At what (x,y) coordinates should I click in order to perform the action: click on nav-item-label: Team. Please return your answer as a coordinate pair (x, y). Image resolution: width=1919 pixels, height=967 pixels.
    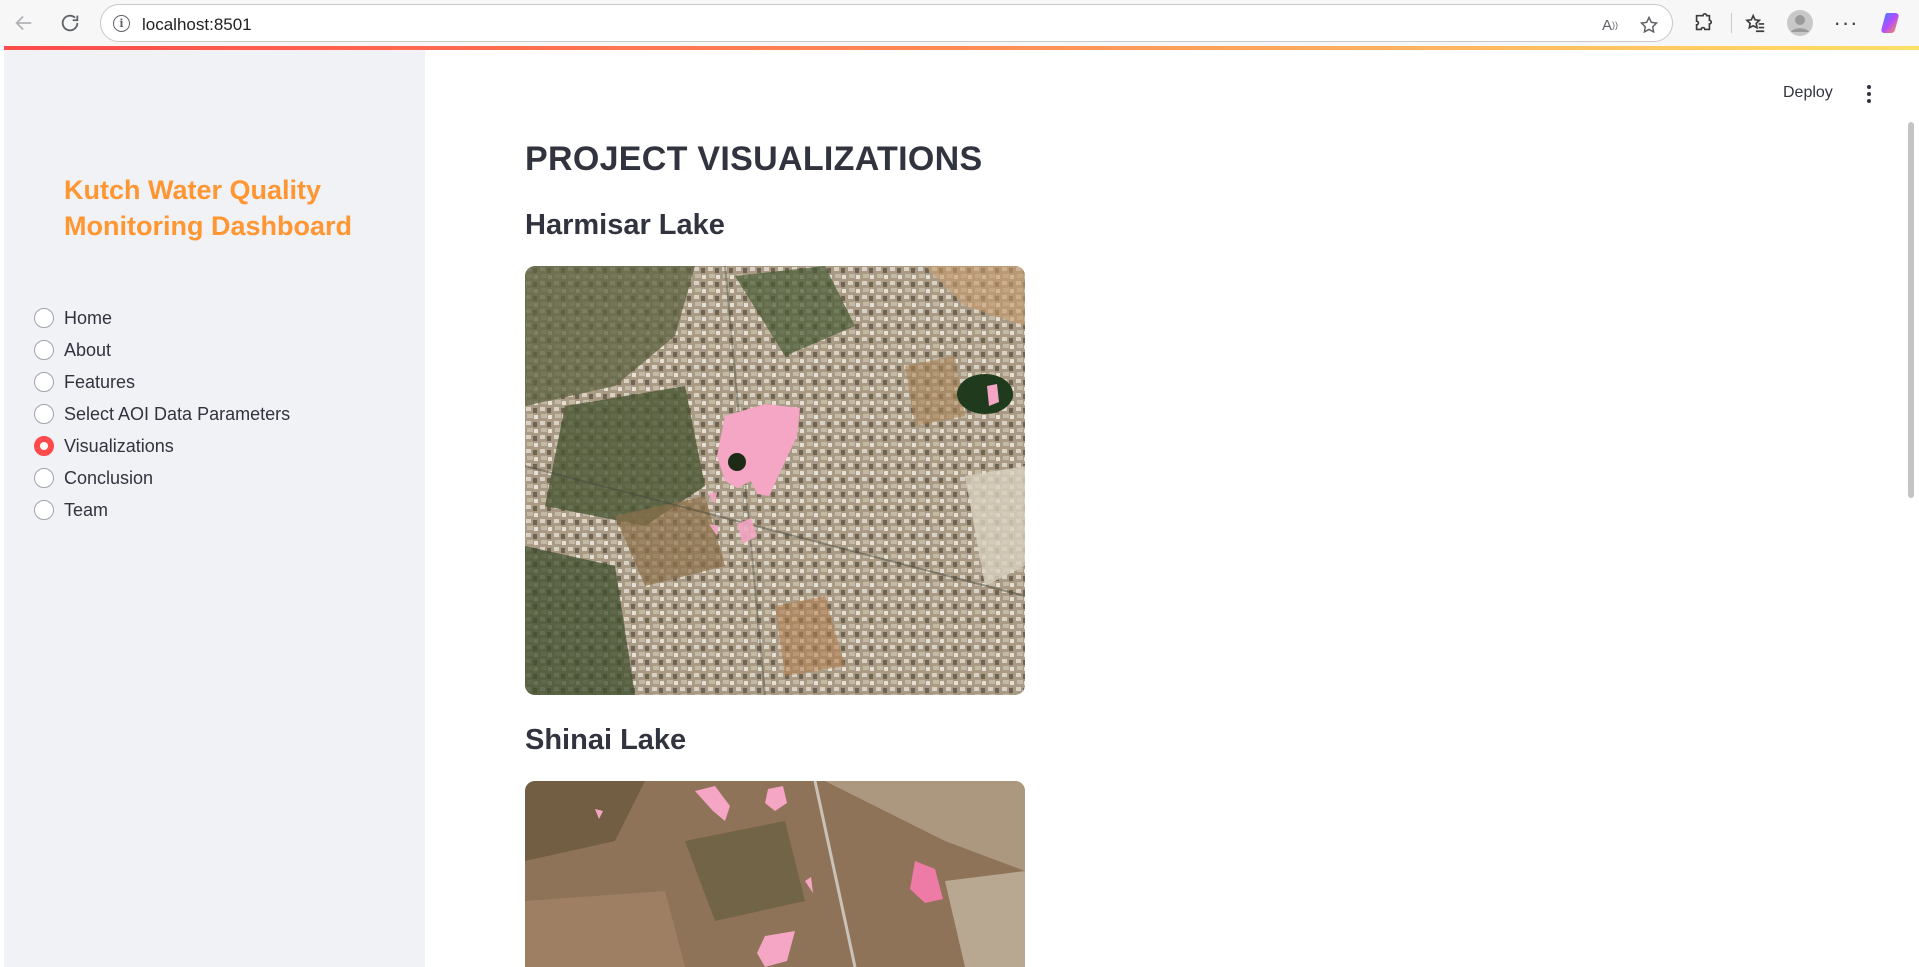
    Looking at the image, I should click on (86, 509).